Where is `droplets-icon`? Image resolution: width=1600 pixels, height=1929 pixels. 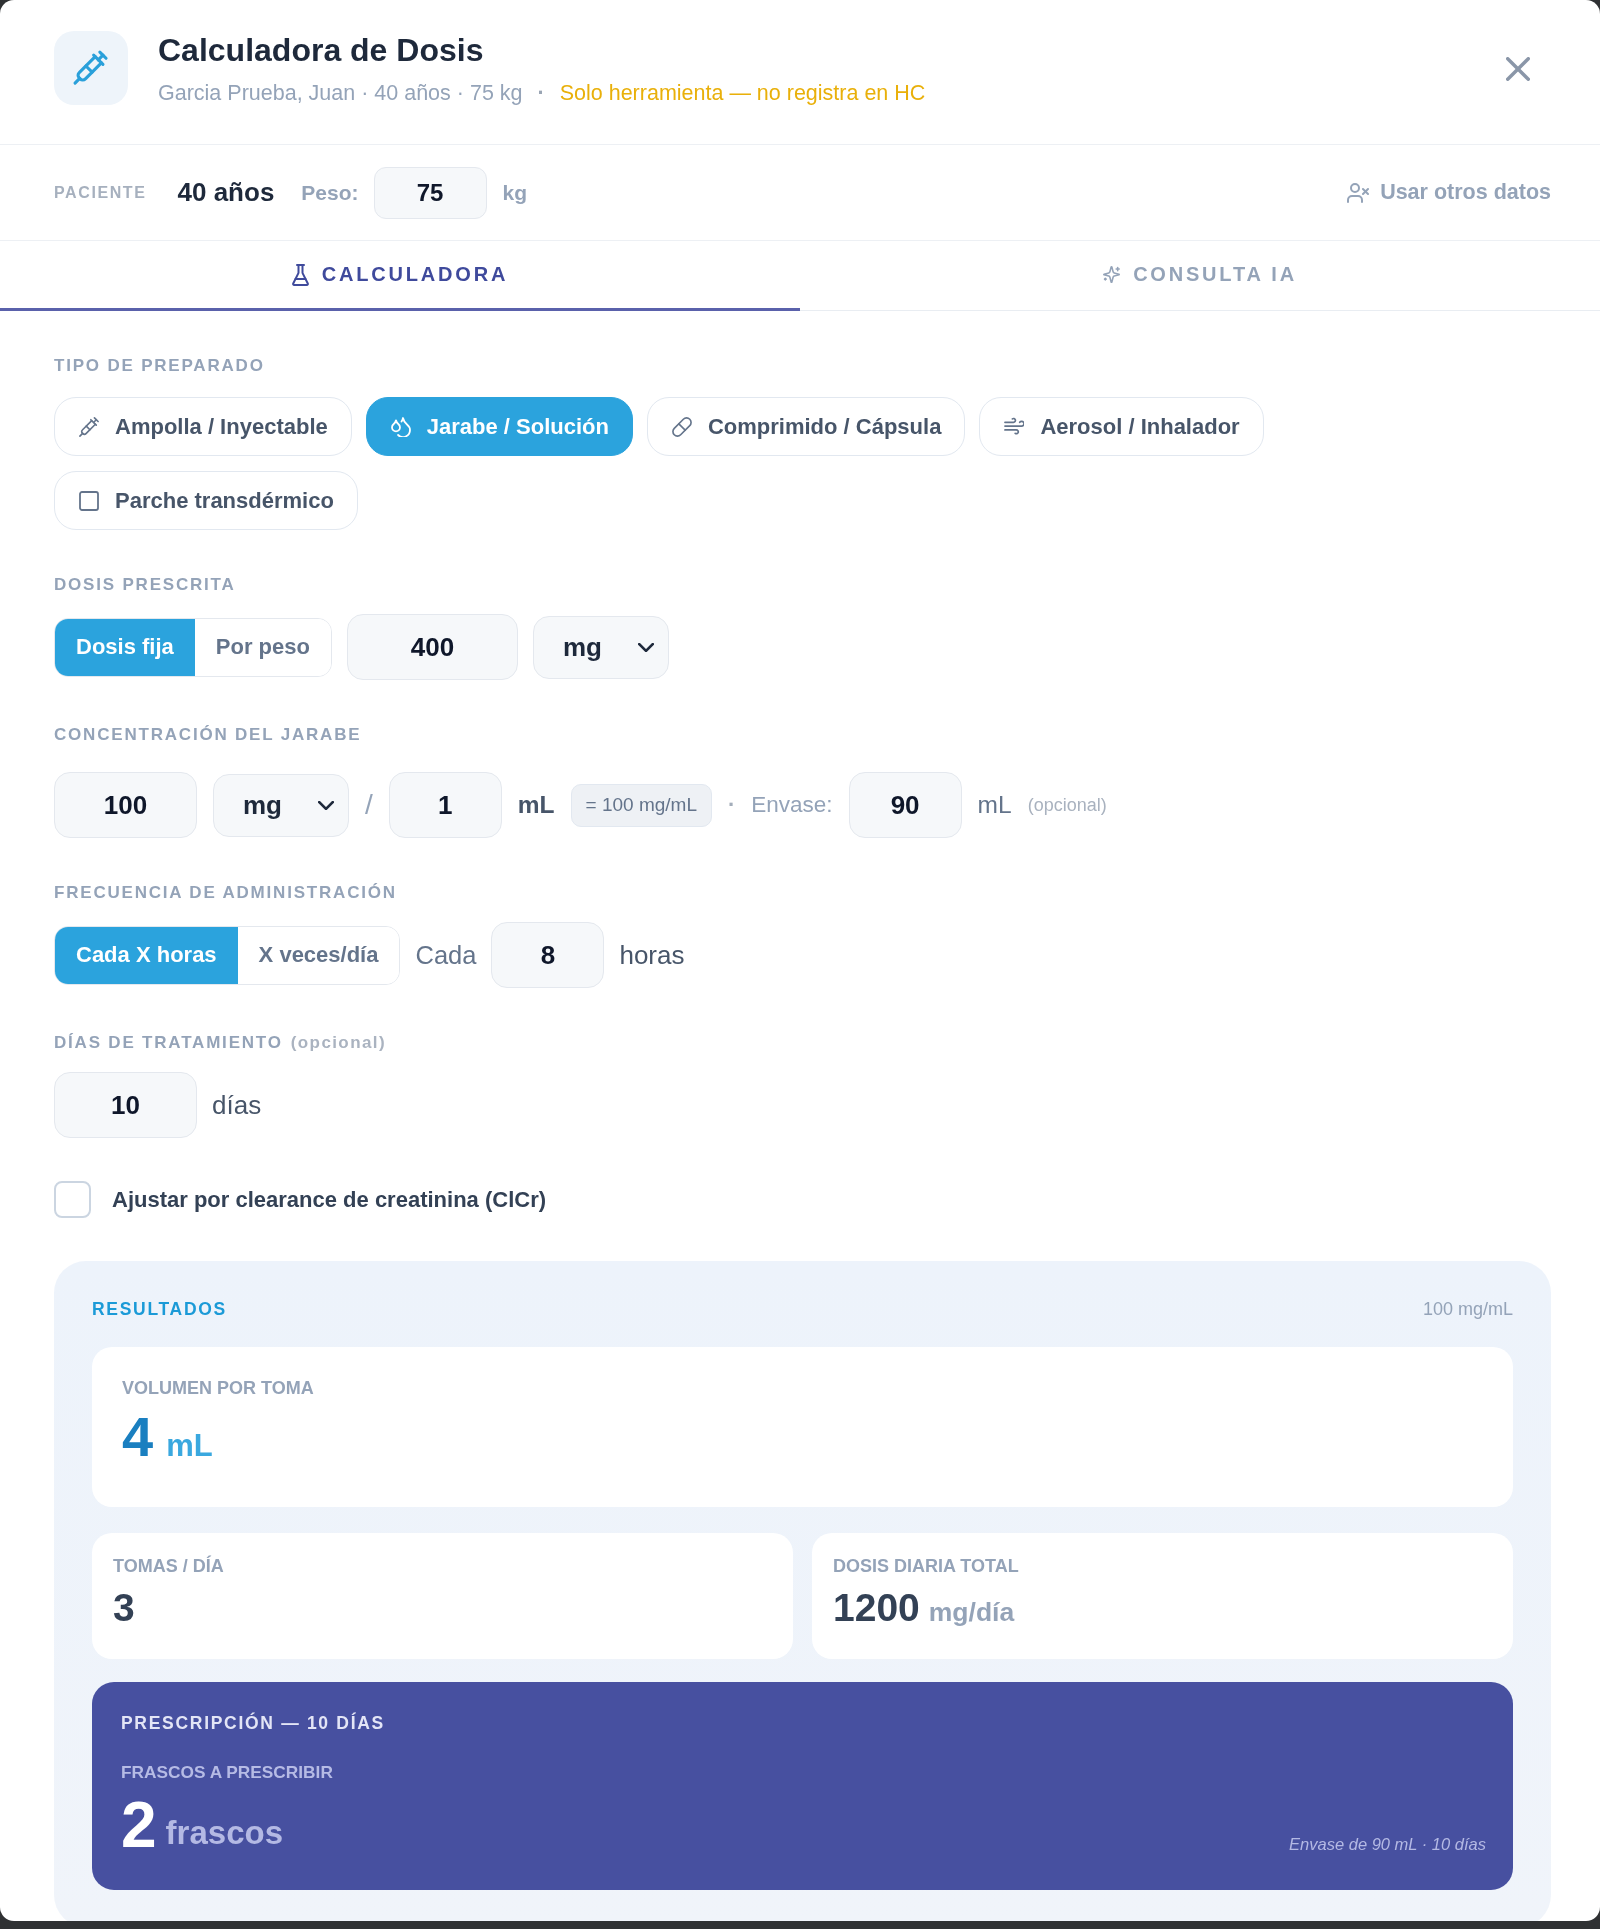 droplets-icon is located at coordinates (400, 426).